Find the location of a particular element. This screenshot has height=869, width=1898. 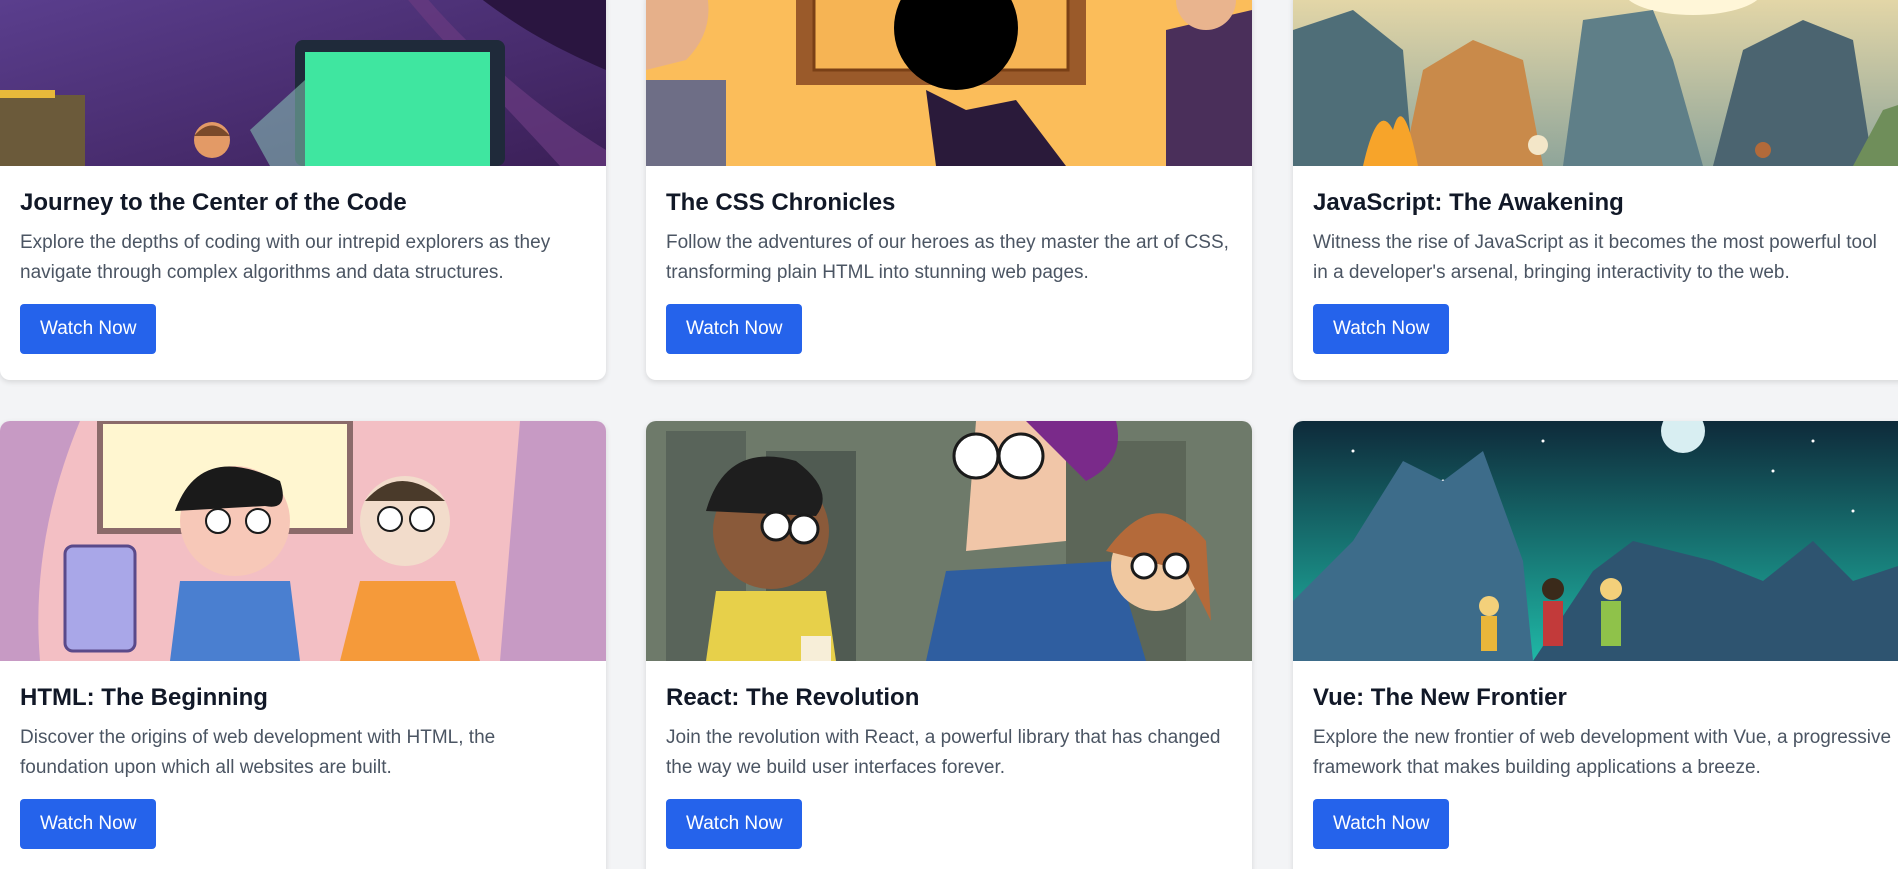

episode-title: Journey to the Center of the Code is located at coordinates (213, 202).